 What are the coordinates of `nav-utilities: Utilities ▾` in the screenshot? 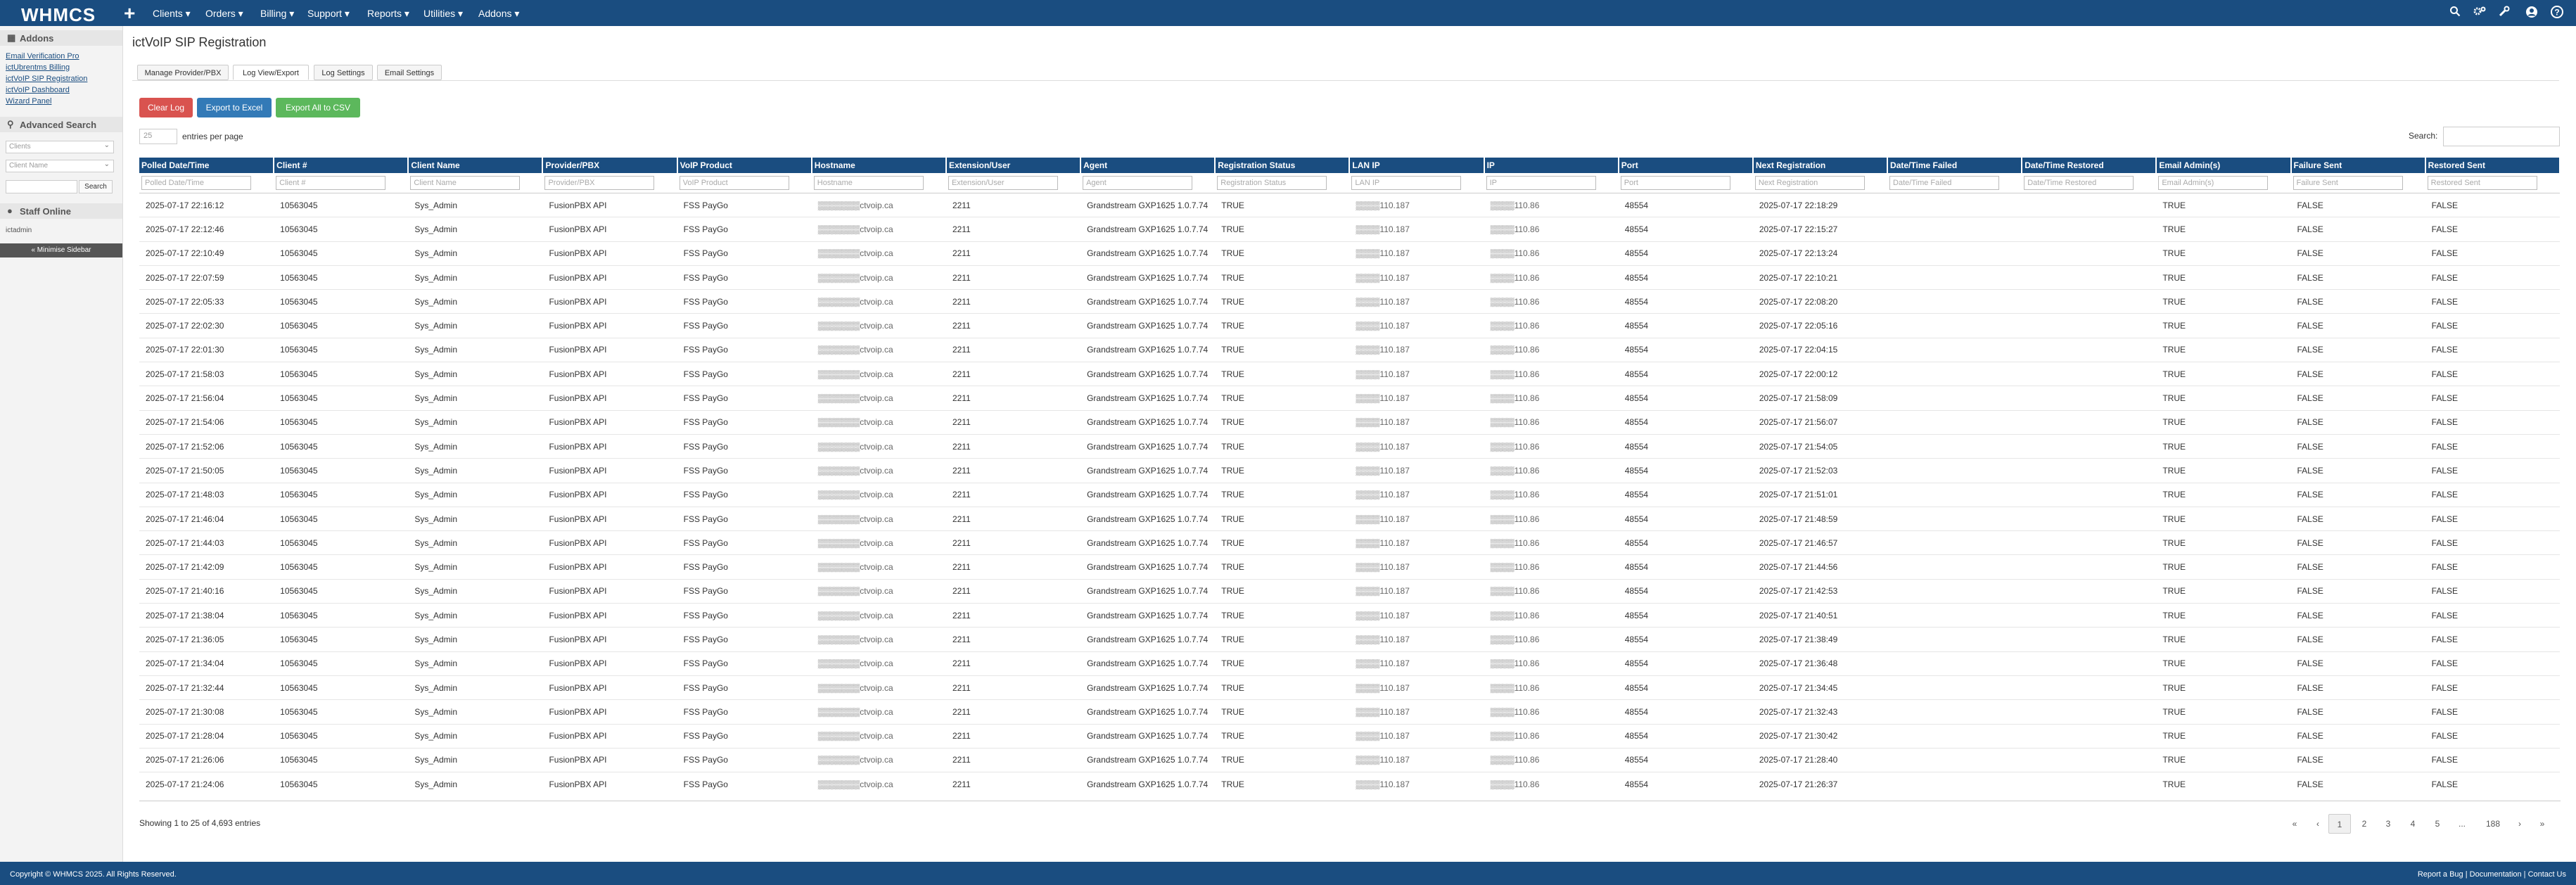 It's located at (443, 14).